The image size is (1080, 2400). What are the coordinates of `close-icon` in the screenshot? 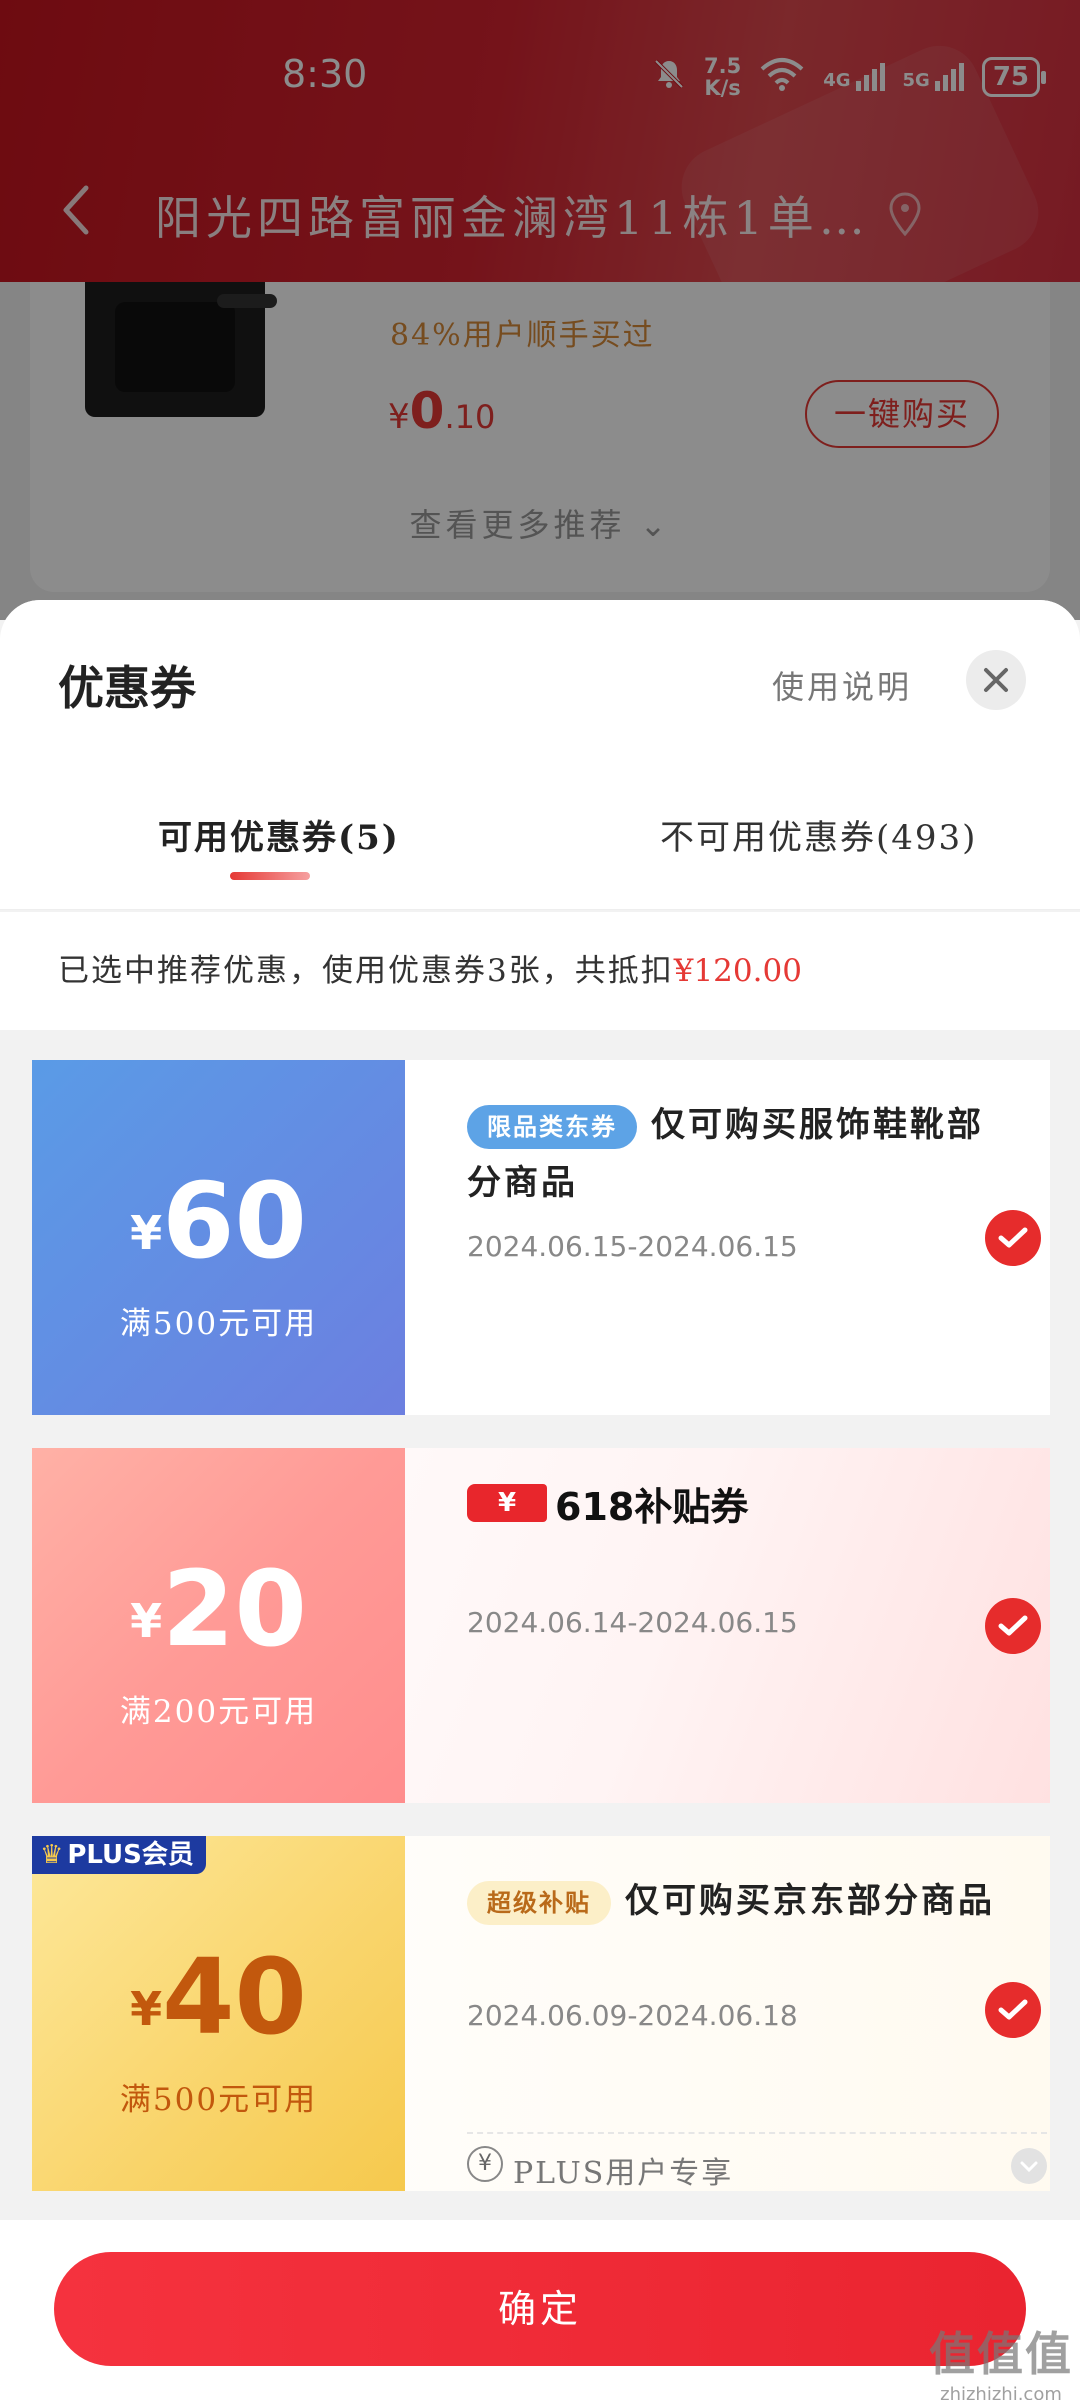 It's located at (996, 680).